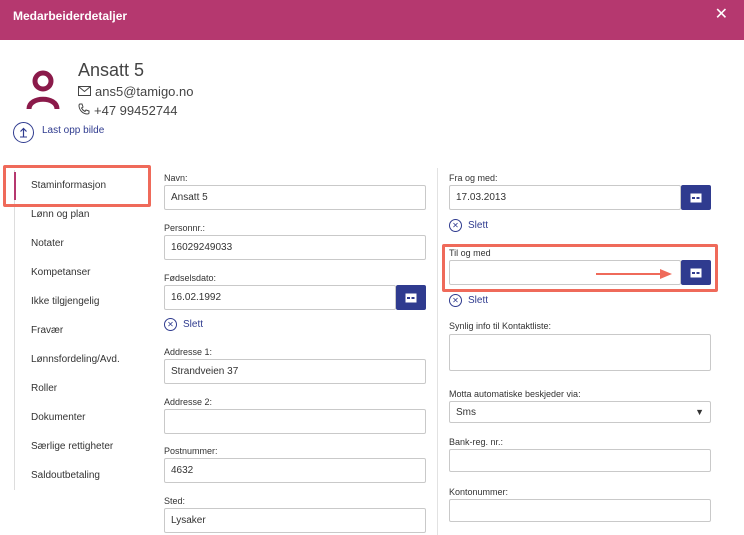 This screenshot has width=744, height=535. Describe the element at coordinates (295, 520) in the screenshot. I see `sted-input: Lysaker` at that location.